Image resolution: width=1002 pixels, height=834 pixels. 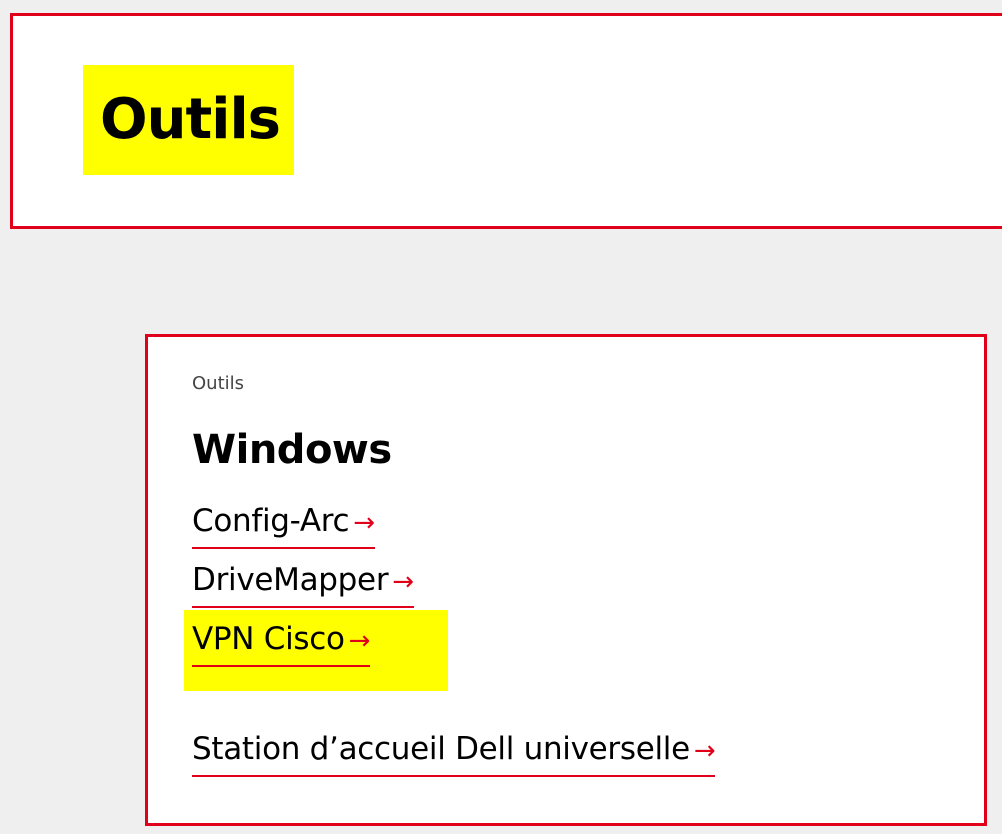 I want to click on link-label: Station d’accueil Dell universelle, so click(x=441, y=749).